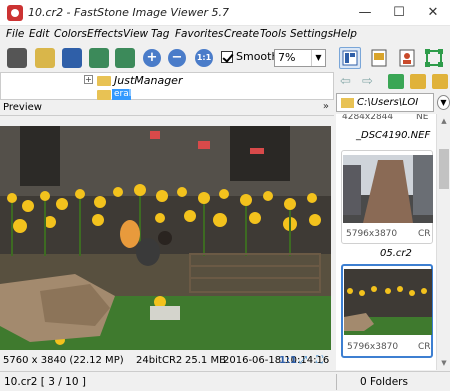 The height and width of the screenshot is (391, 450). Describe the element at coordinates (387, 311) in the screenshot. I see `thumbnail-card-selected: 5796x3870 CR` at that location.